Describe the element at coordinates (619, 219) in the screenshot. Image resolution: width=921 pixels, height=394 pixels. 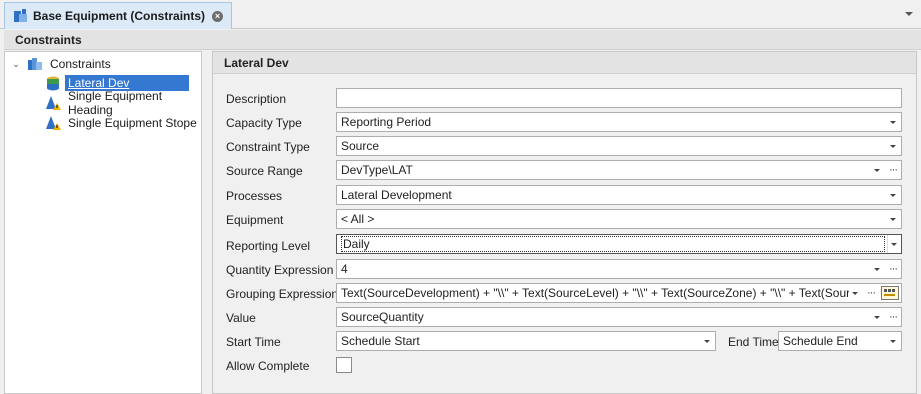
I see `equipment-select: < All >` at that location.